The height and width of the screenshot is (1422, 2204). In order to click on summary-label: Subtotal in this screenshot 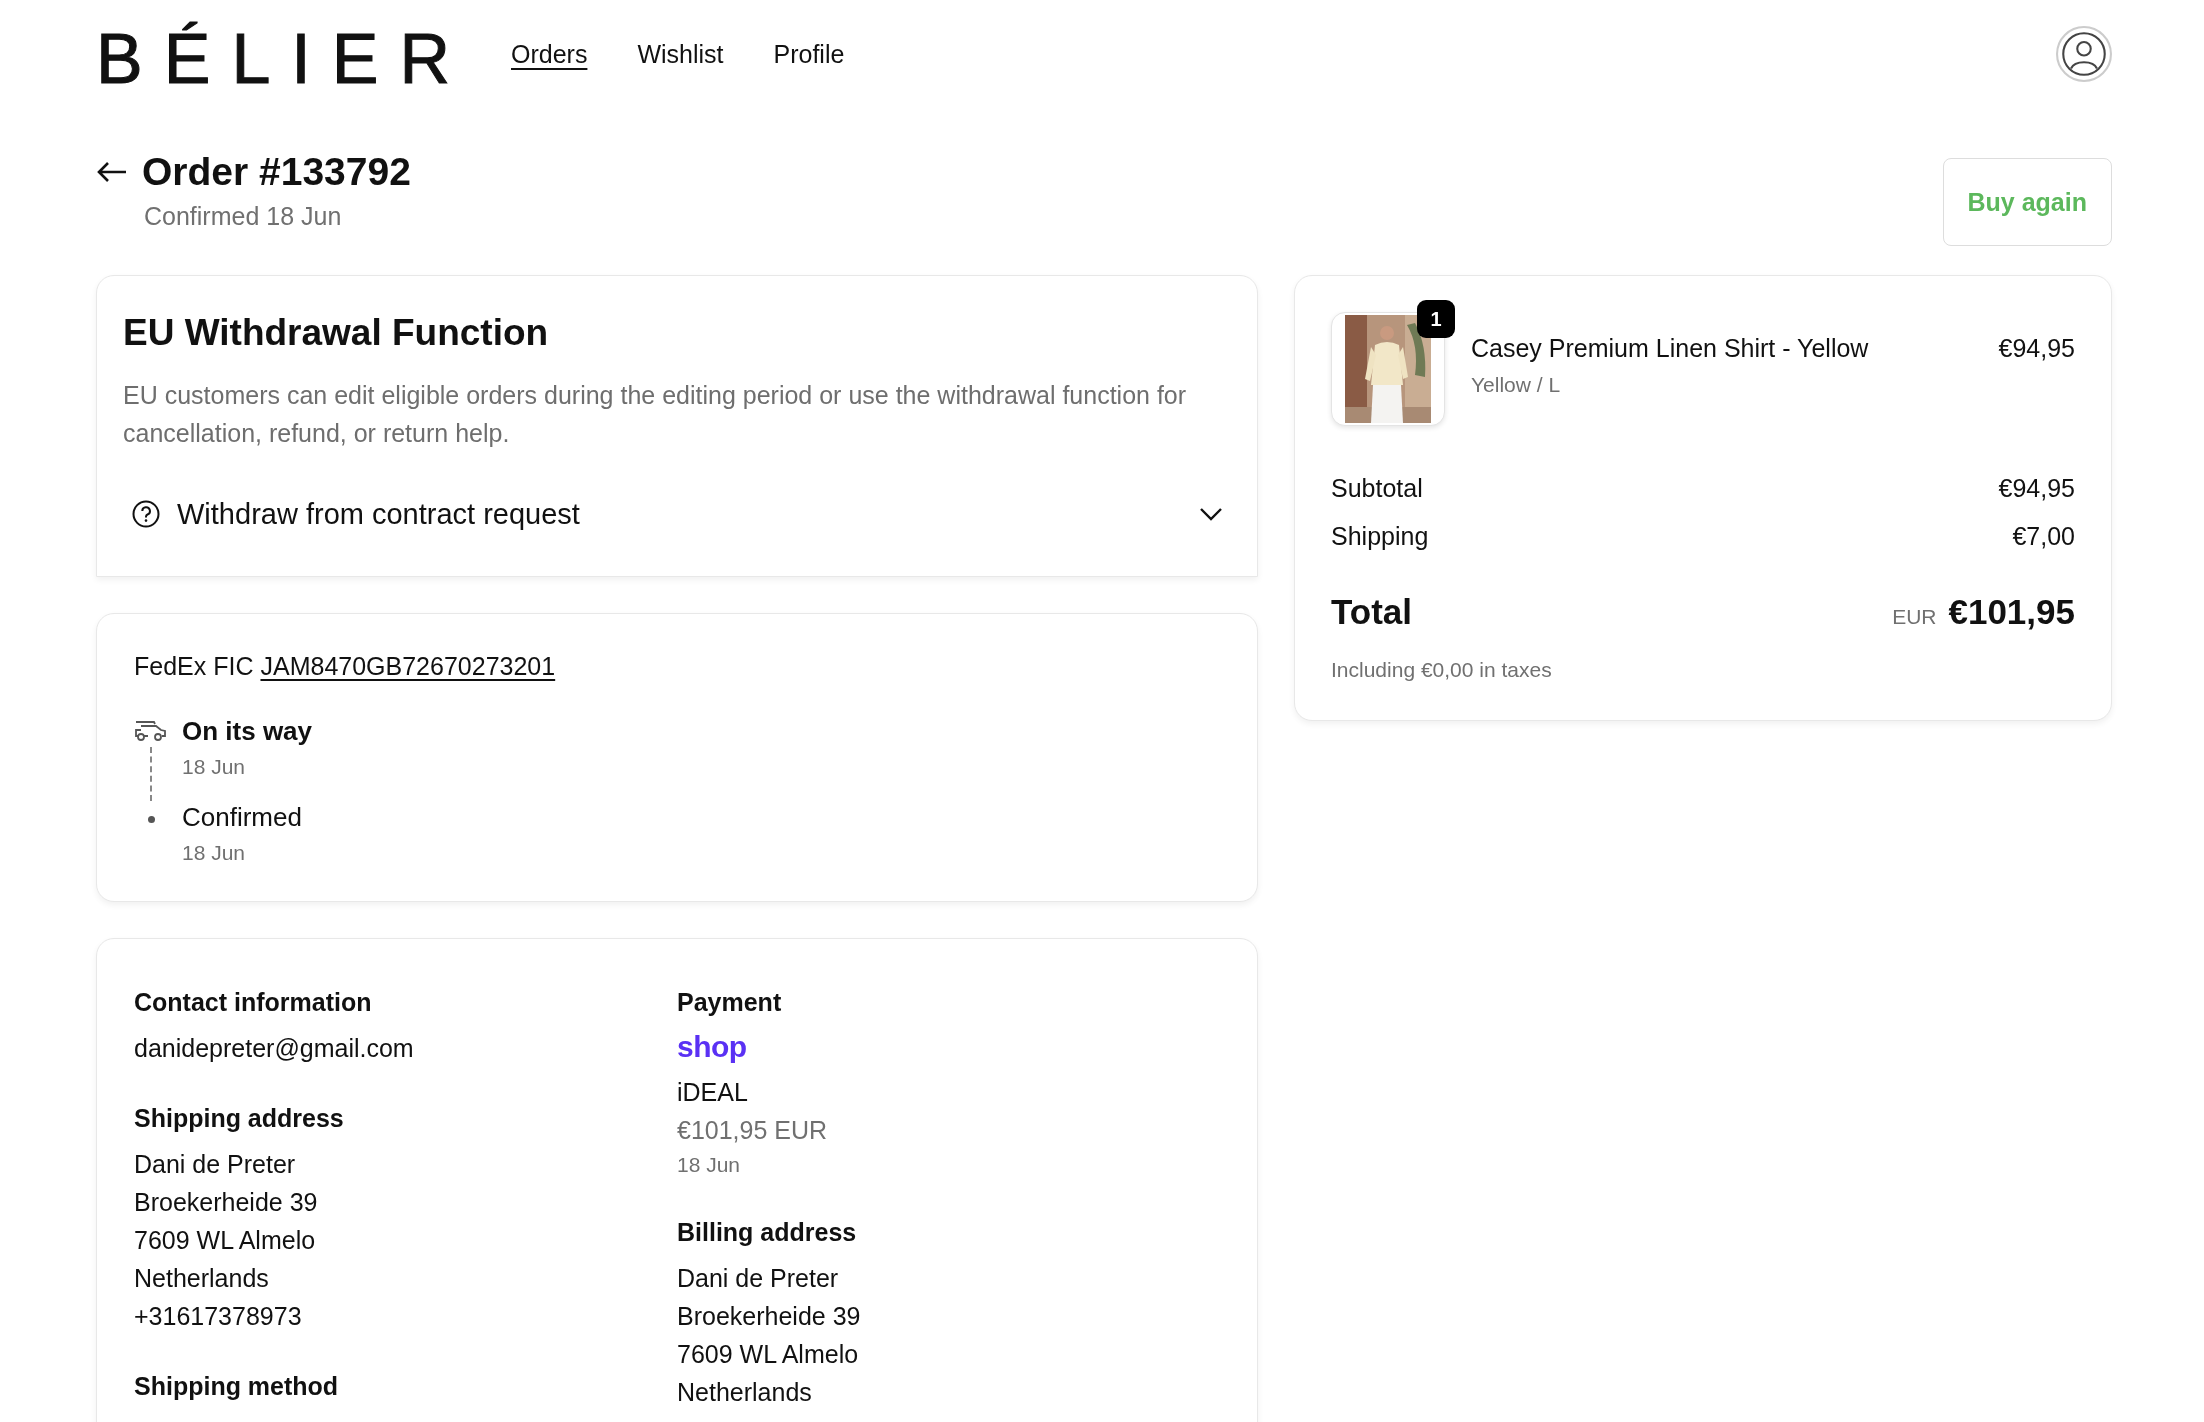, I will do `click(1377, 488)`.